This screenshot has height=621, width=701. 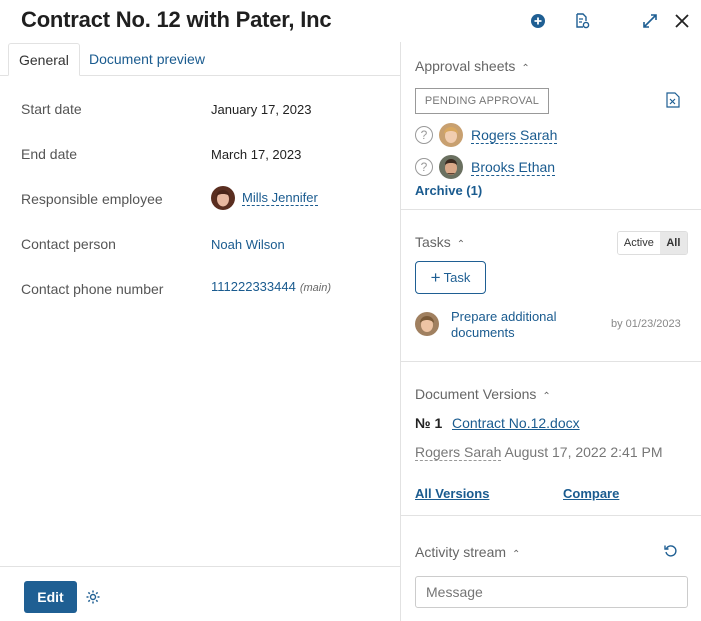 What do you see at coordinates (435, 277) in the screenshot?
I see `plus-icon: +` at bounding box center [435, 277].